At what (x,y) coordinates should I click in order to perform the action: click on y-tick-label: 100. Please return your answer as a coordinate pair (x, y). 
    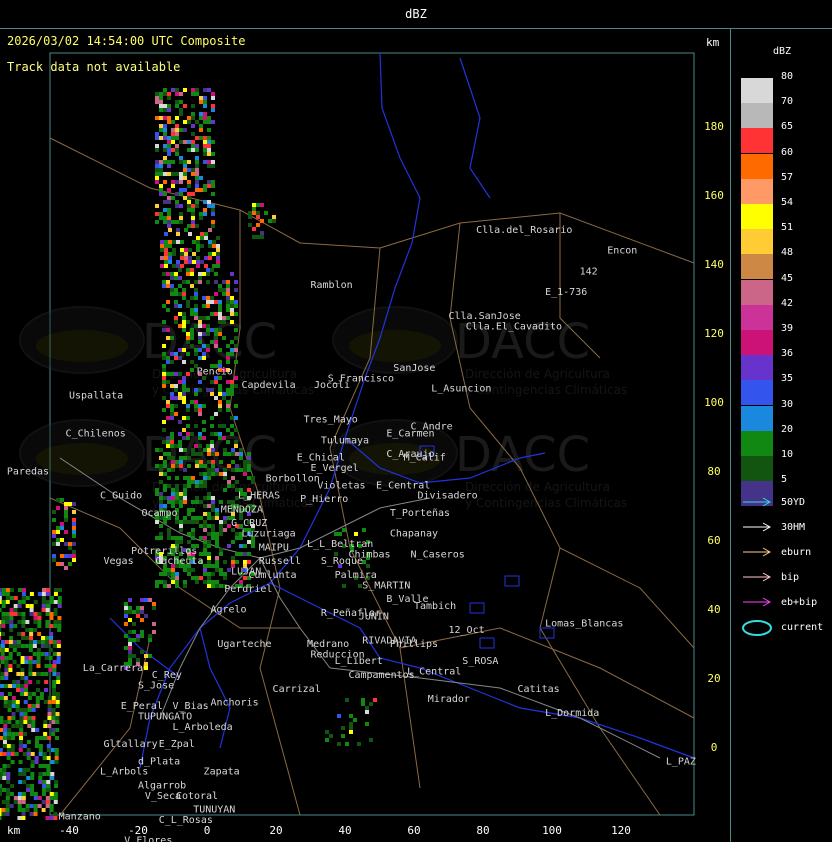
    Looking at the image, I should click on (714, 402).